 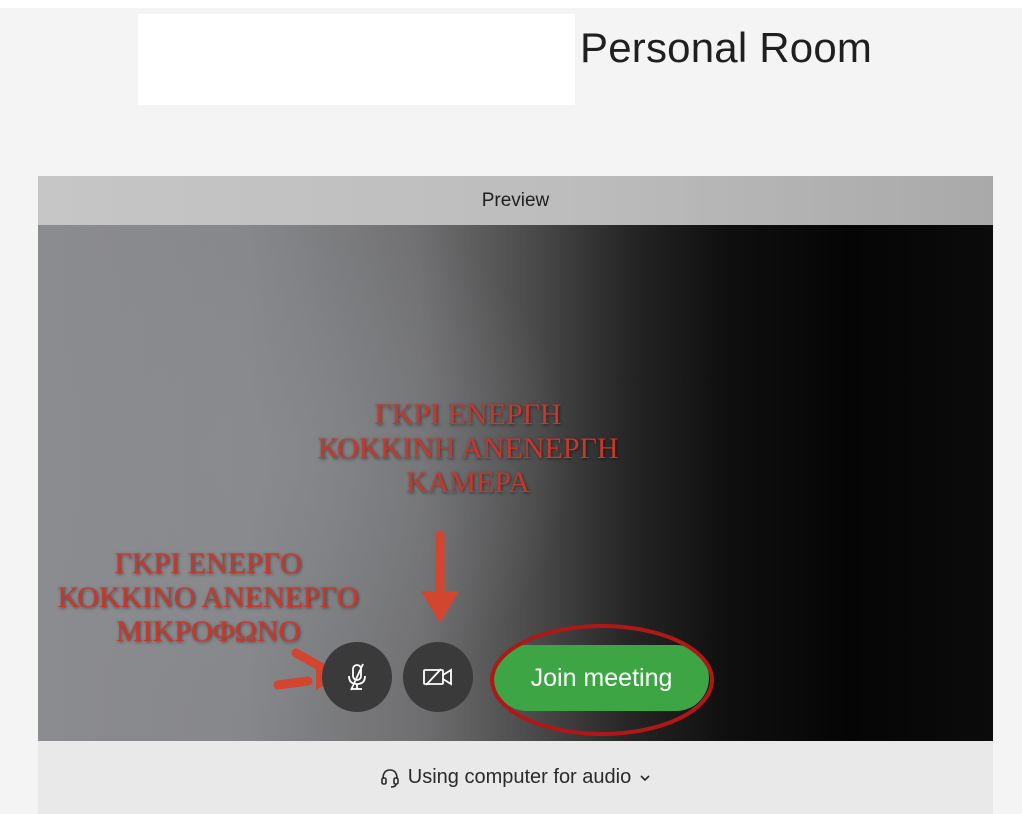 What do you see at coordinates (440, 576) in the screenshot?
I see `arrow-down-icon` at bounding box center [440, 576].